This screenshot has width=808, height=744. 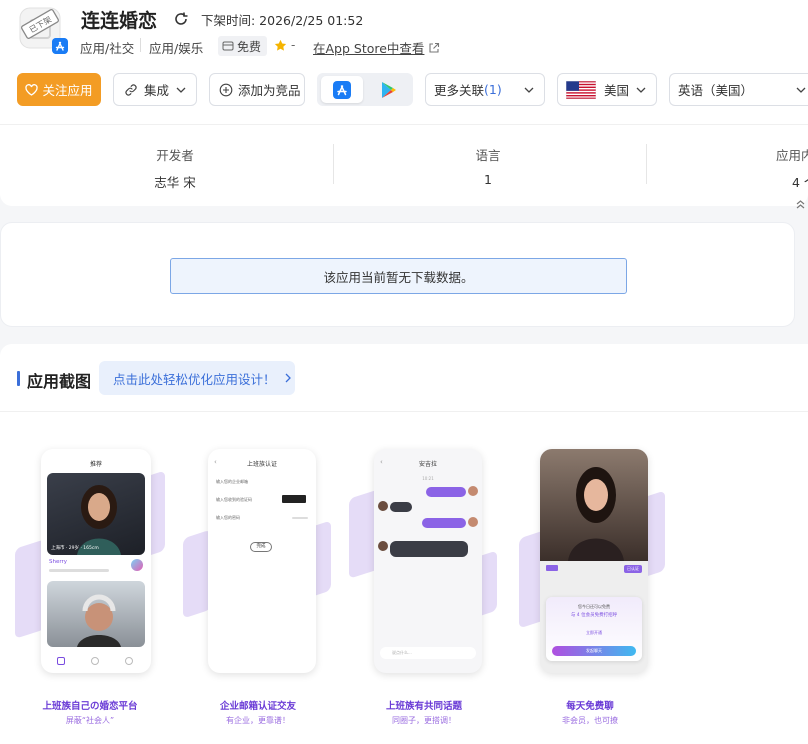 What do you see at coordinates (243, 46) in the screenshot?
I see `price-tag: 免费` at bounding box center [243, 46].